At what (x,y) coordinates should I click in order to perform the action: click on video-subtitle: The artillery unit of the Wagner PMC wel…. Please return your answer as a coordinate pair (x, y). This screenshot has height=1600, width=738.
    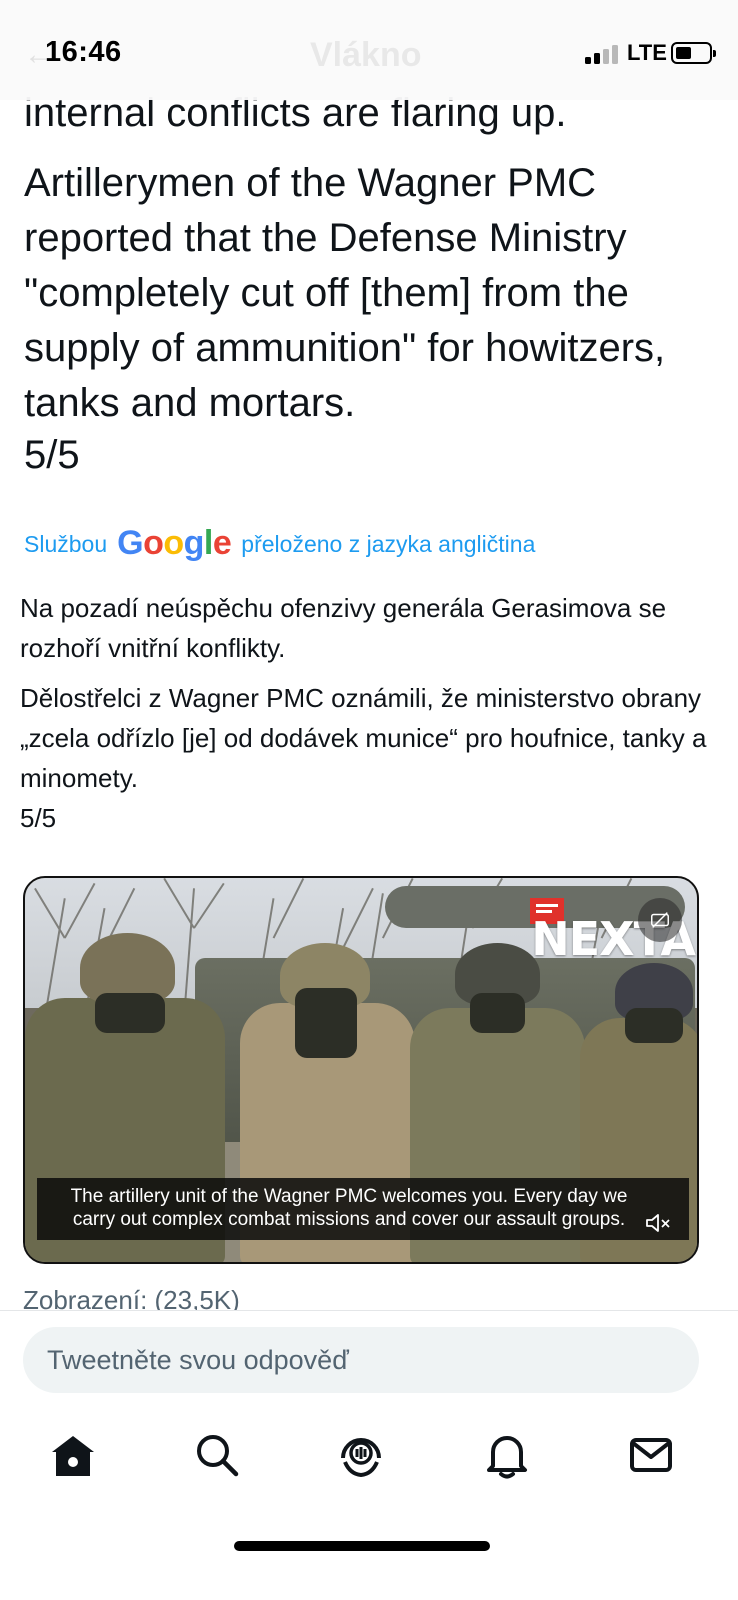
    Looking at the image, I should click on (363, 1209).